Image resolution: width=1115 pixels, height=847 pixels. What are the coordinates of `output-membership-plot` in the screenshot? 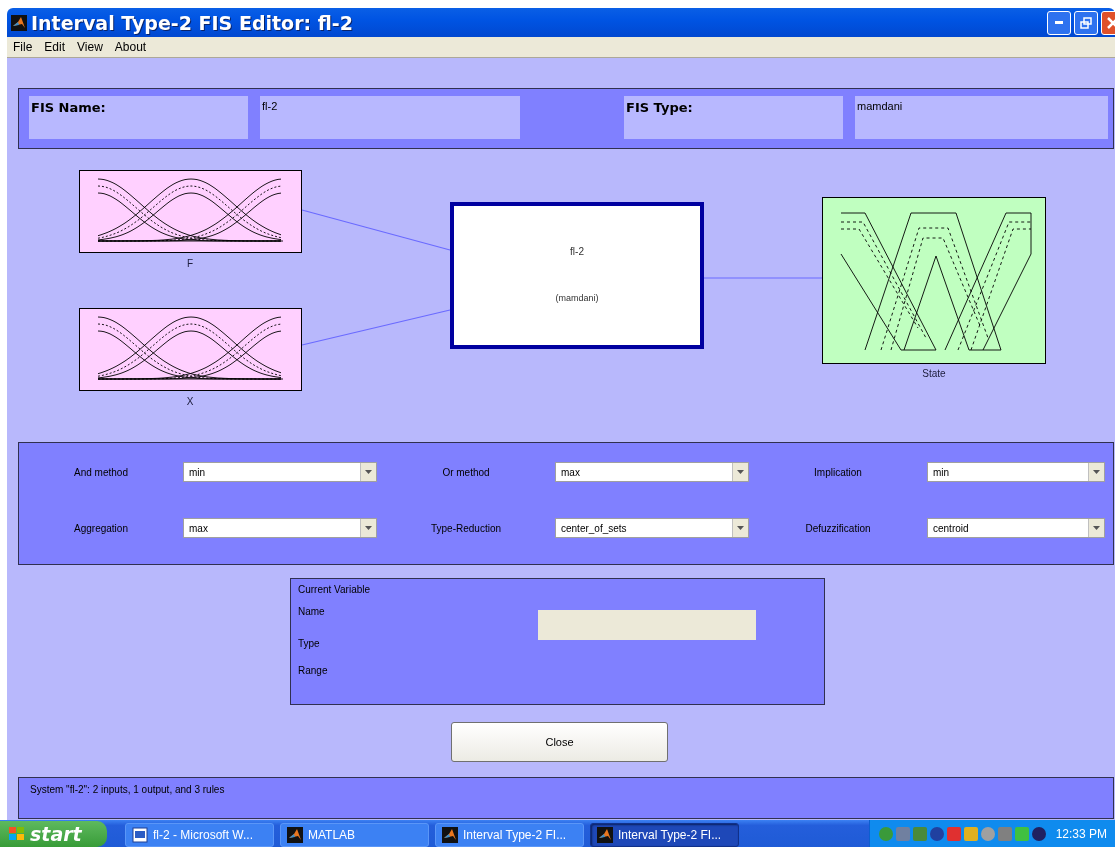 It's located at (934, 280).